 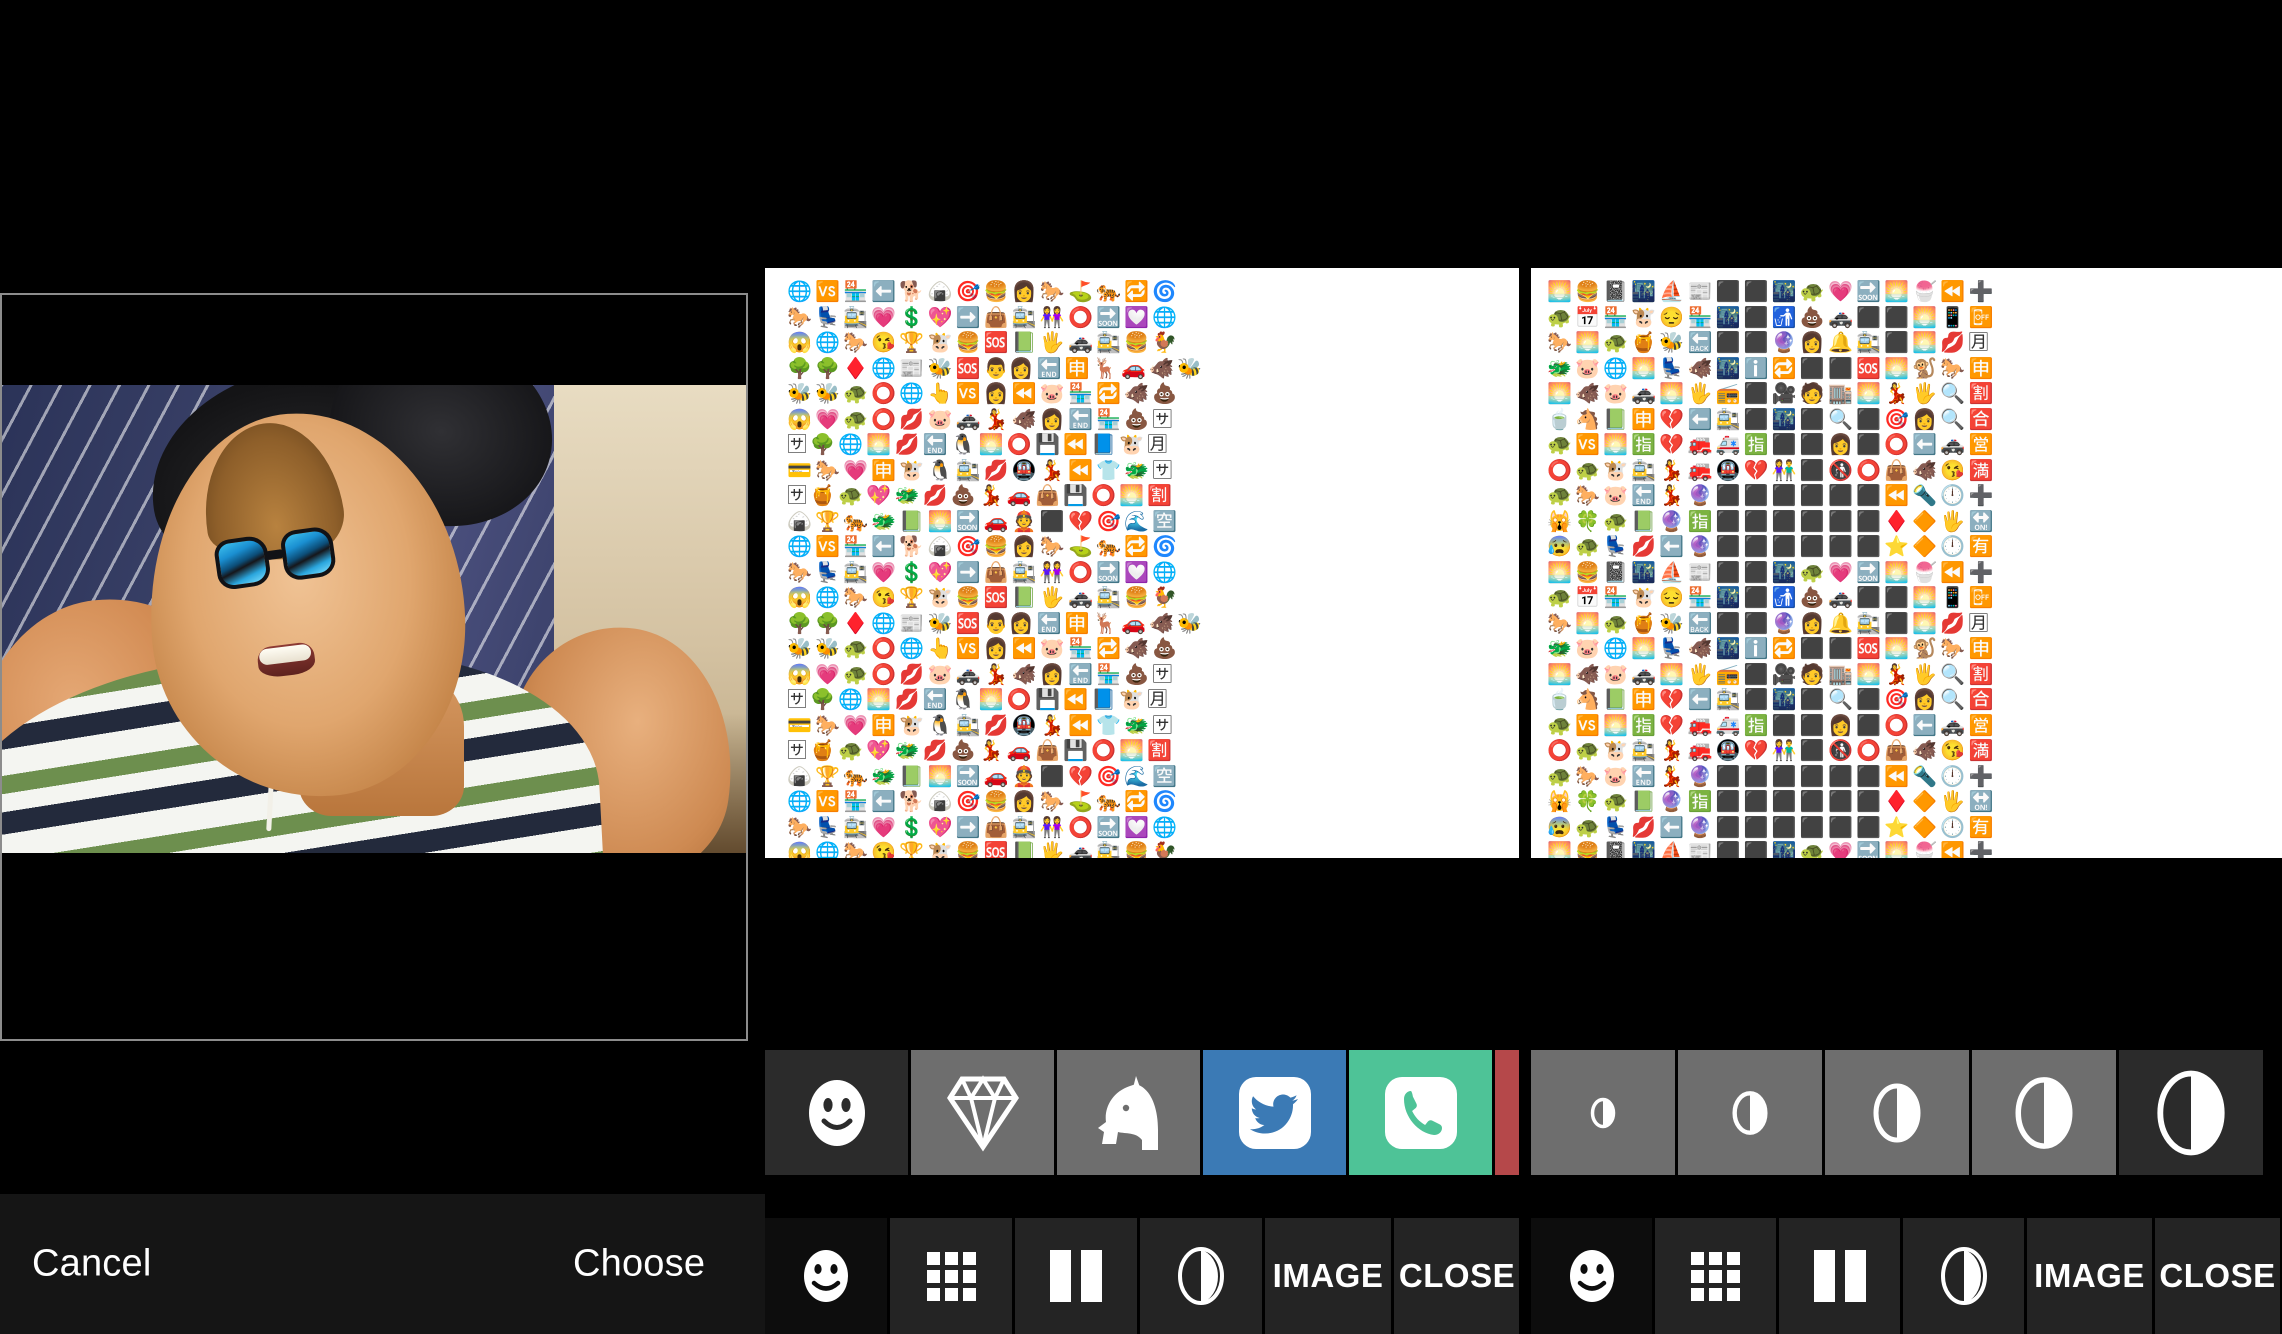 I want to click on emoji-category-strip, so click(x=1142, y=1112).